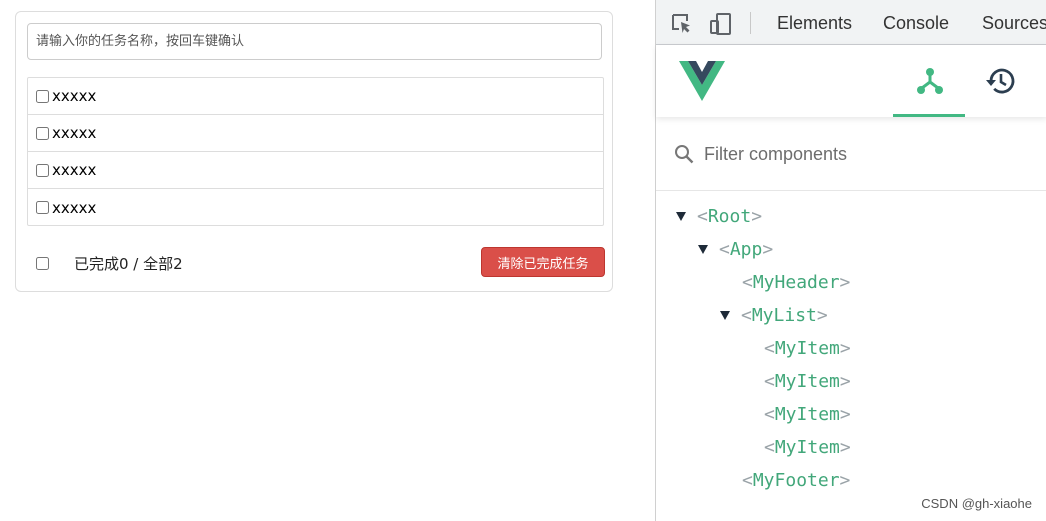 The image size is (1046, 521). What do you see at coordinates (721, 24) in the screenshot?
I see `device-toolbar-icon` at bounding box center [721, 24].